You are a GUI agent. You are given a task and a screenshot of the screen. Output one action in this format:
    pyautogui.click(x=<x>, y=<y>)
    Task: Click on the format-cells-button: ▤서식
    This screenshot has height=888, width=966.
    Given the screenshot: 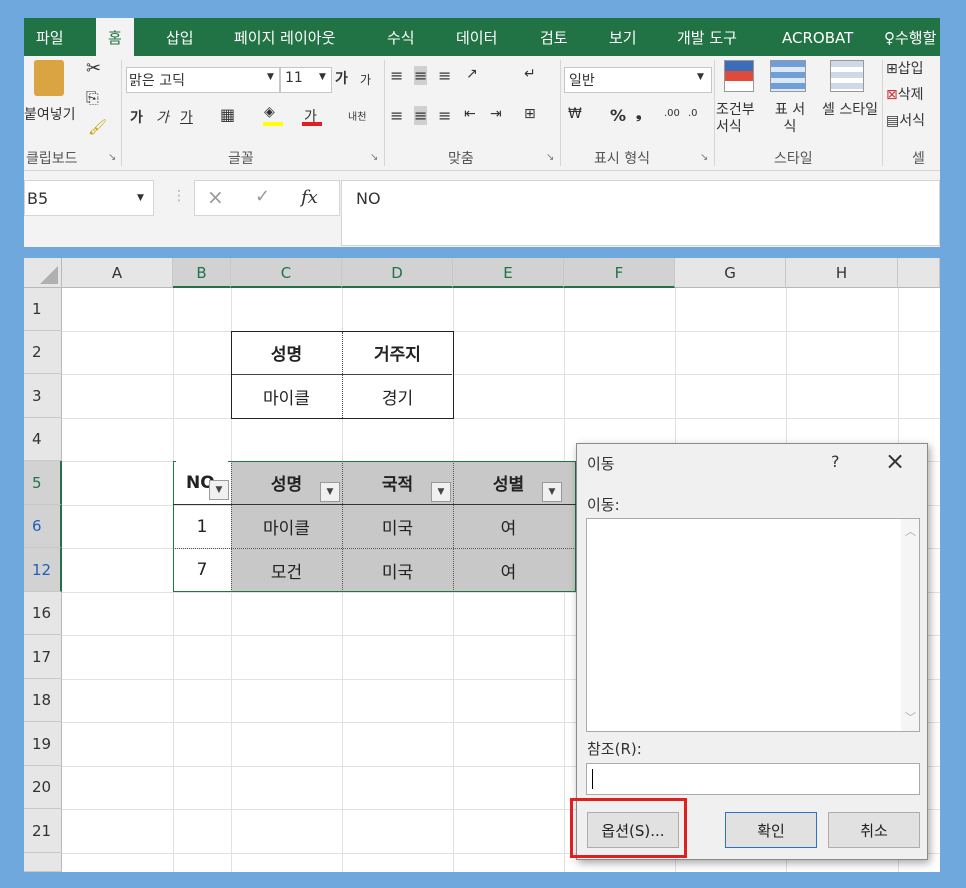 What is the action you would take?
    pyautogui.click(x=905, y=120)
    